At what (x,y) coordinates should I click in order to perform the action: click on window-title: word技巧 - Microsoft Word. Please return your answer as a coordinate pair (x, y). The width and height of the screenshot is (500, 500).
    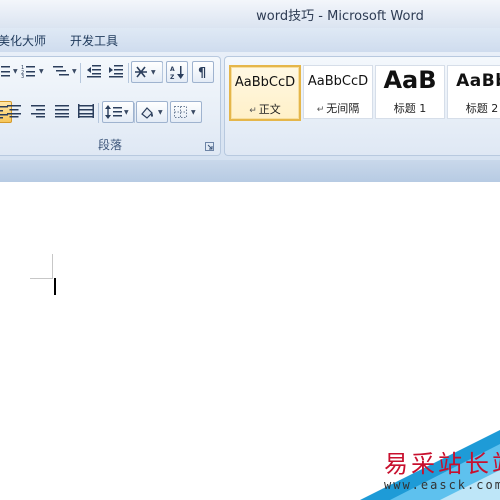
    Looking at the image, I should click on (250, 14).